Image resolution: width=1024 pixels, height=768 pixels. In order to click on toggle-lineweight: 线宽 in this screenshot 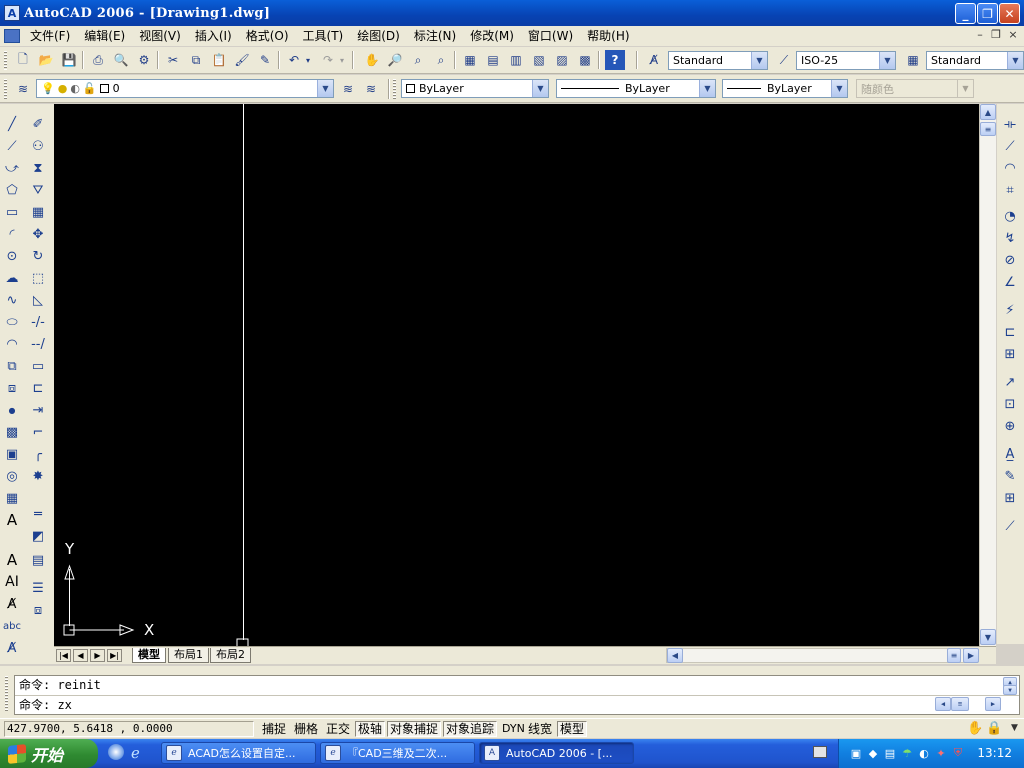, I will do `click(540, 729)`.